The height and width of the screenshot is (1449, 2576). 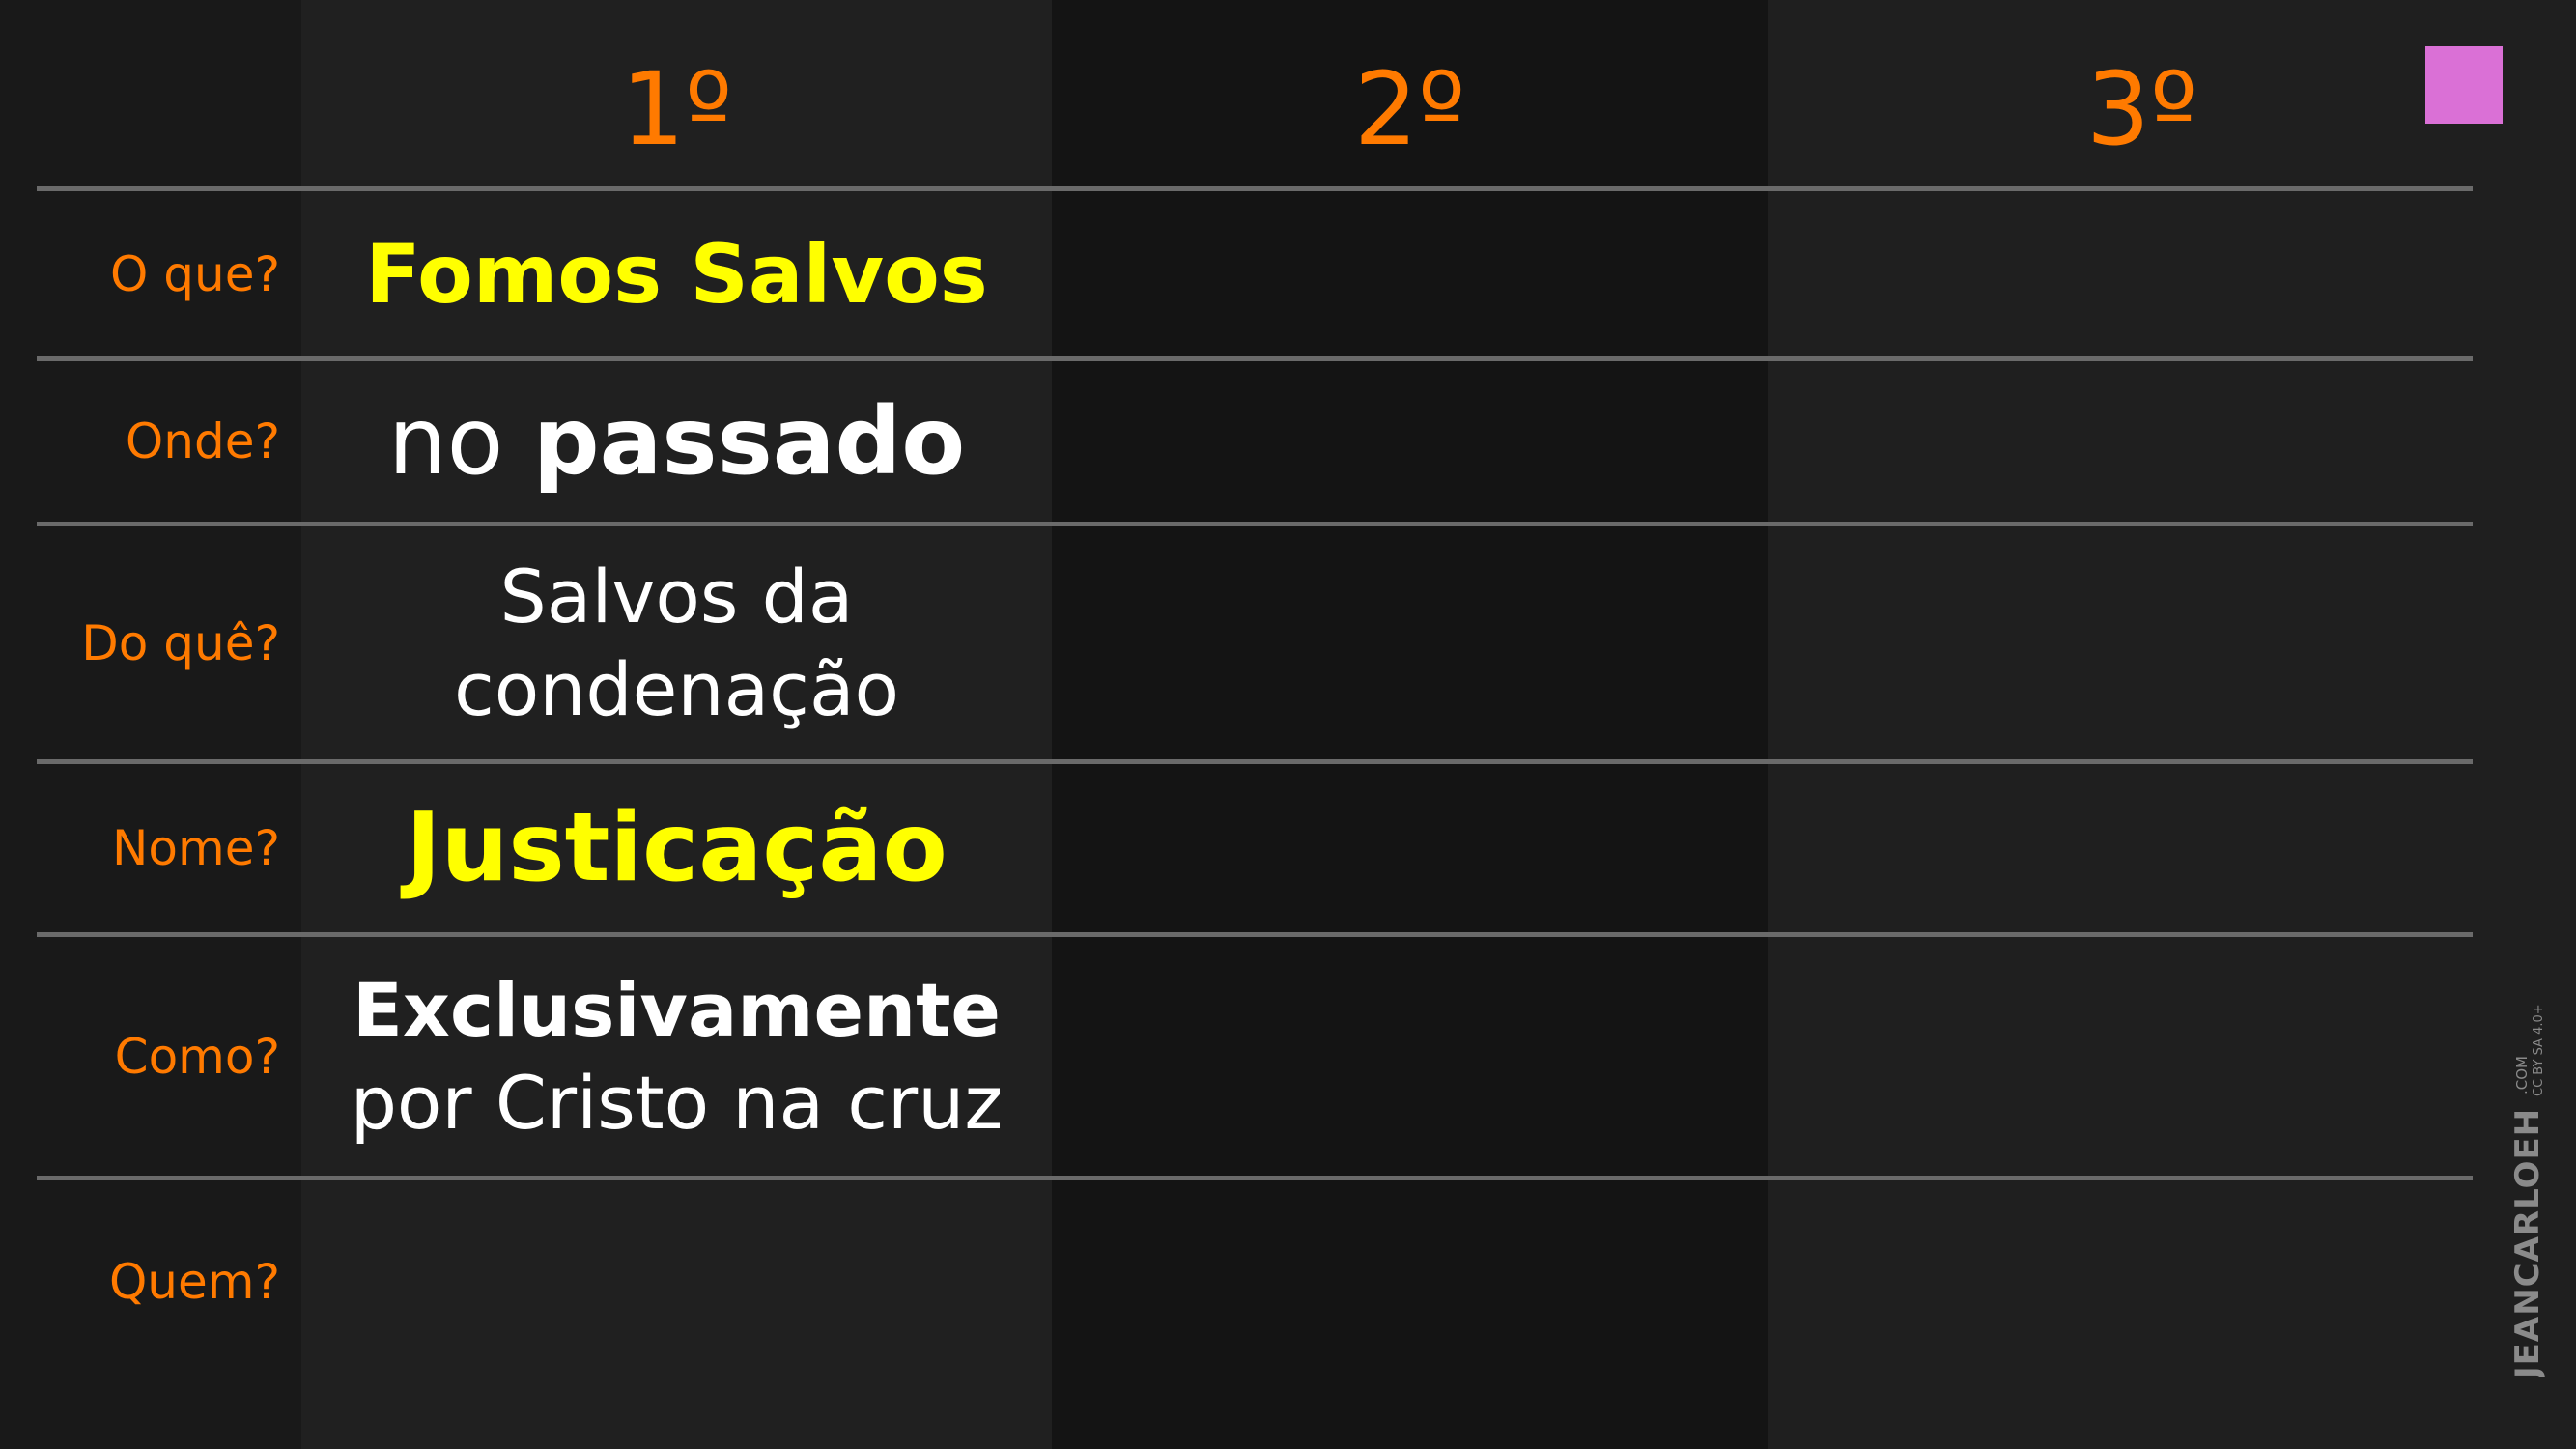 I want to click on cell-where-regular: no, so click(x=445, y=441).